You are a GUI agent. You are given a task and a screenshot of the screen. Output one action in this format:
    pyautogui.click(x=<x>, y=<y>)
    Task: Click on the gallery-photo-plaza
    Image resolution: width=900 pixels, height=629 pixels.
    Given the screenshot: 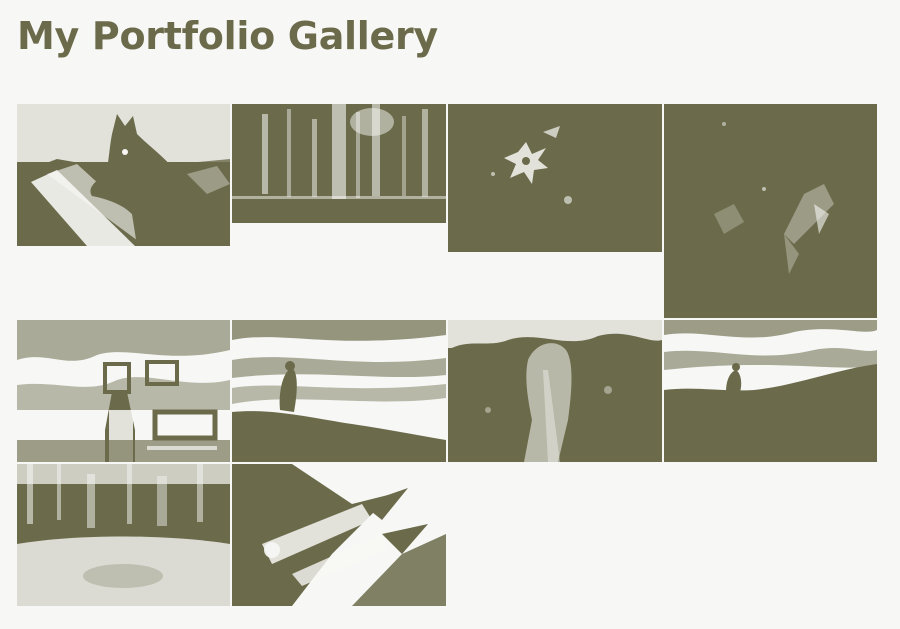 What is the action you would take?
    pyautogui.click(x=123, y=535)
    